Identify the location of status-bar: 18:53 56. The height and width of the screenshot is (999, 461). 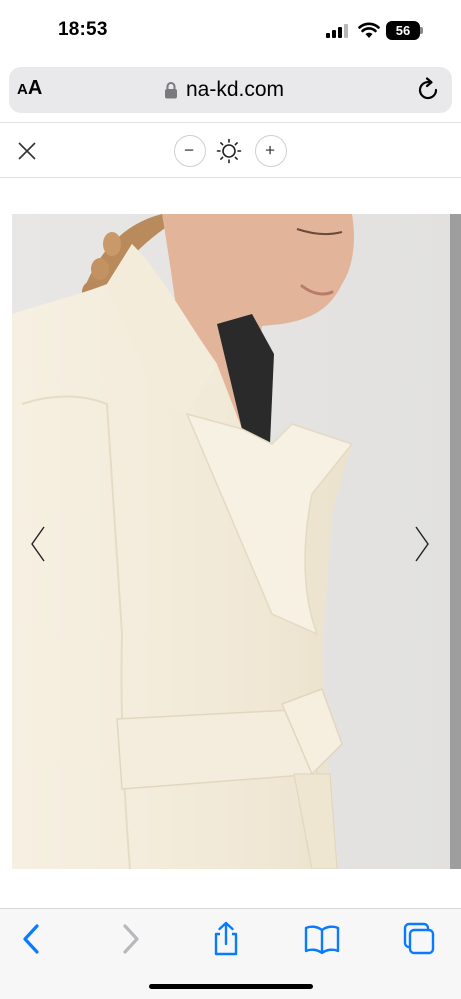
(230, 31).